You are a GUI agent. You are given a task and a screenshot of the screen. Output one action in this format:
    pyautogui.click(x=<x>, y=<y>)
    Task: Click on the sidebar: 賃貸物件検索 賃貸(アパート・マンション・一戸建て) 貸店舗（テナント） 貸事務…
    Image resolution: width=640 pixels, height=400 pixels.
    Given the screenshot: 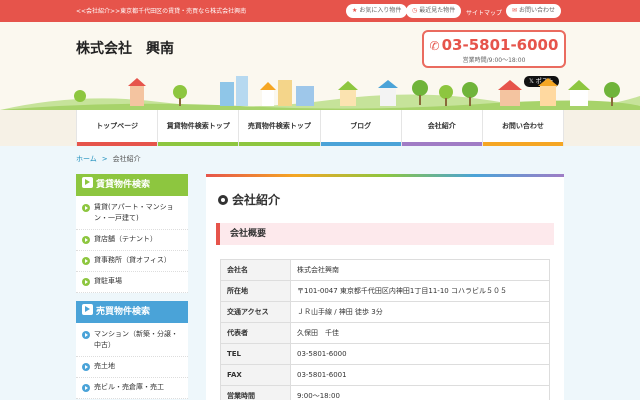 What is the action you would take?
    pyautogui.click(x=132, y=286)
    